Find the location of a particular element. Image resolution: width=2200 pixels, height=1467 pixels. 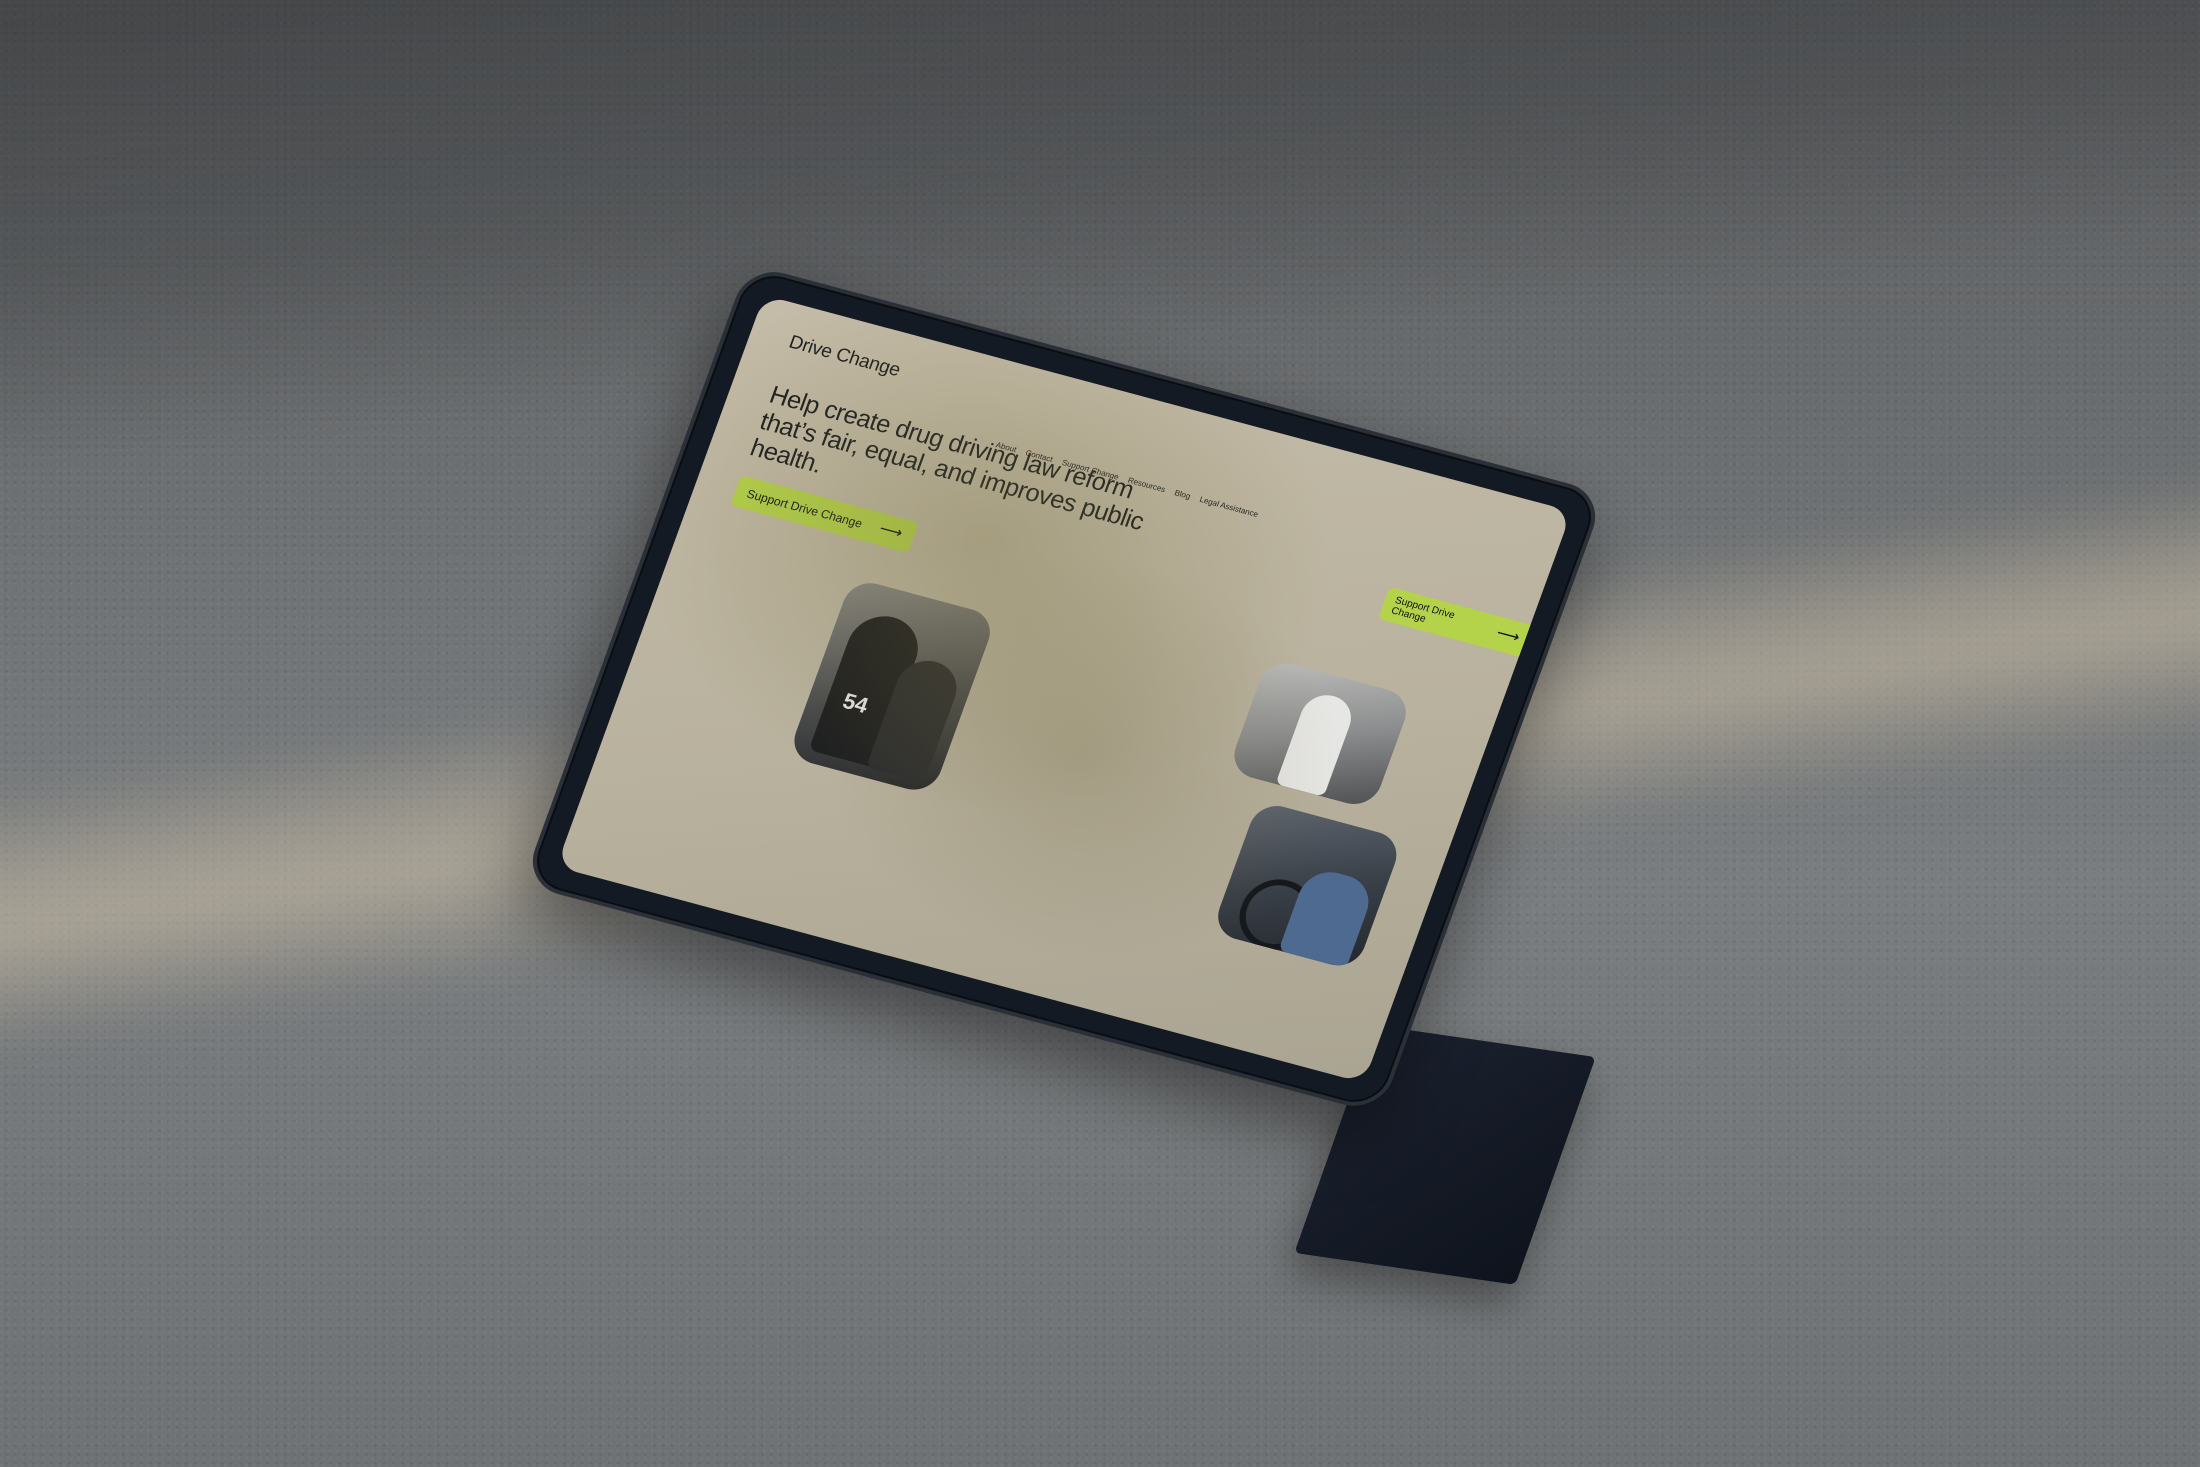

cta-label: Support Drive Change is located at coordinates (804, 508).